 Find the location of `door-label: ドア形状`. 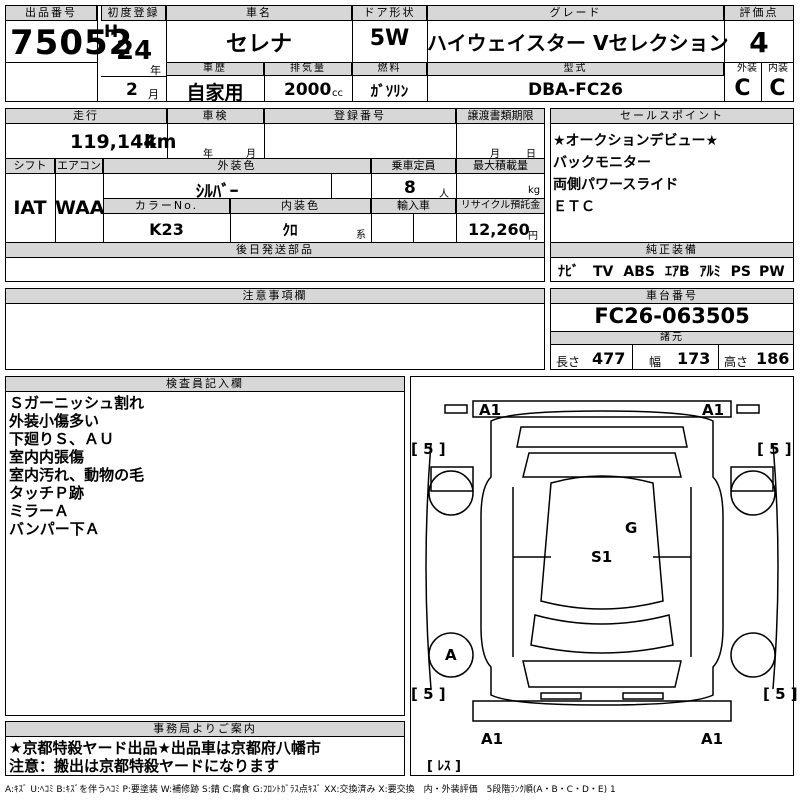

door-label: ドア形状 is located at coordinates (389, 13).